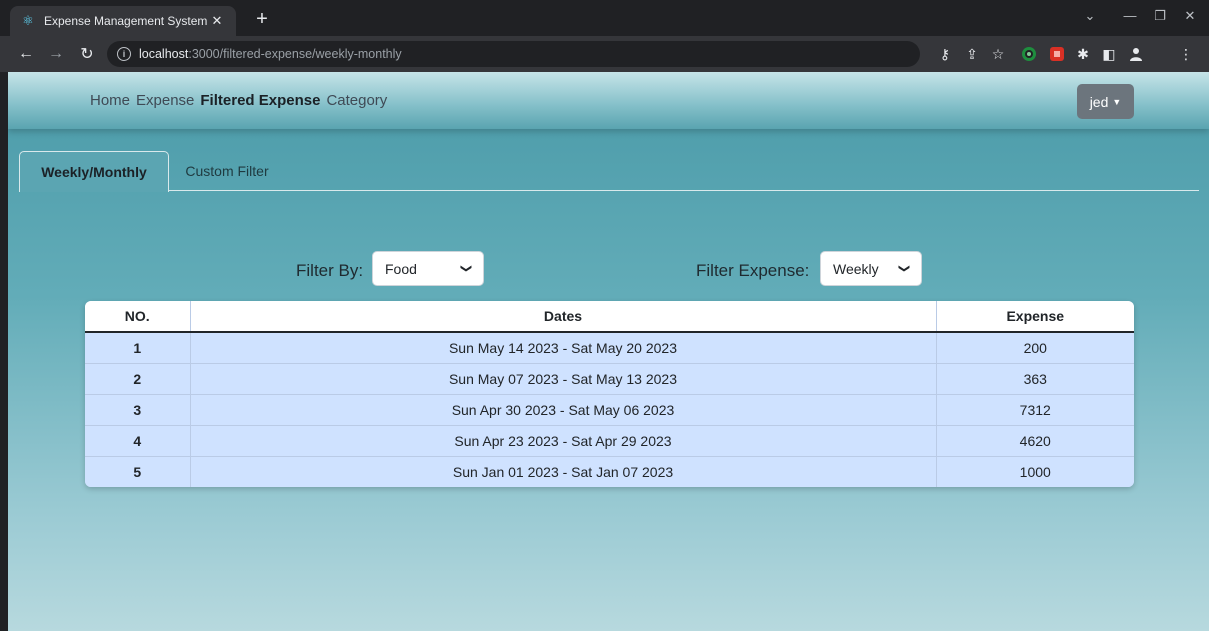  Describe the element at coordinates (563, 378) in the screenshot. I see `row-dates: Sun May 07 2023 - Sat May 13 2023` at that location.